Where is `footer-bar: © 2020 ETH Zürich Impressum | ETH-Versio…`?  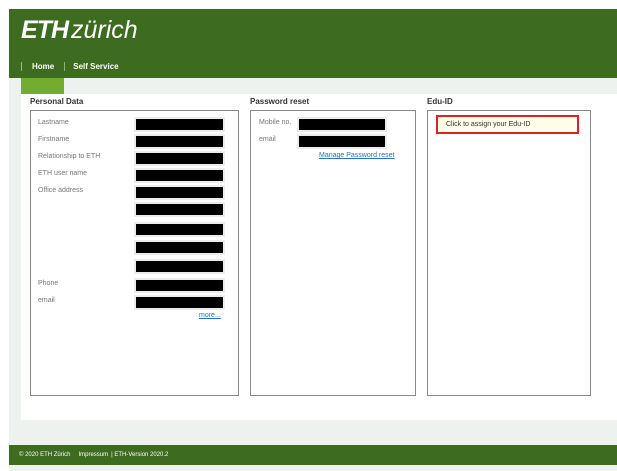 footer-bar: © 2020 ETH Zürich Impressum | ETH-Versio… is located at coordinates (313, 455).